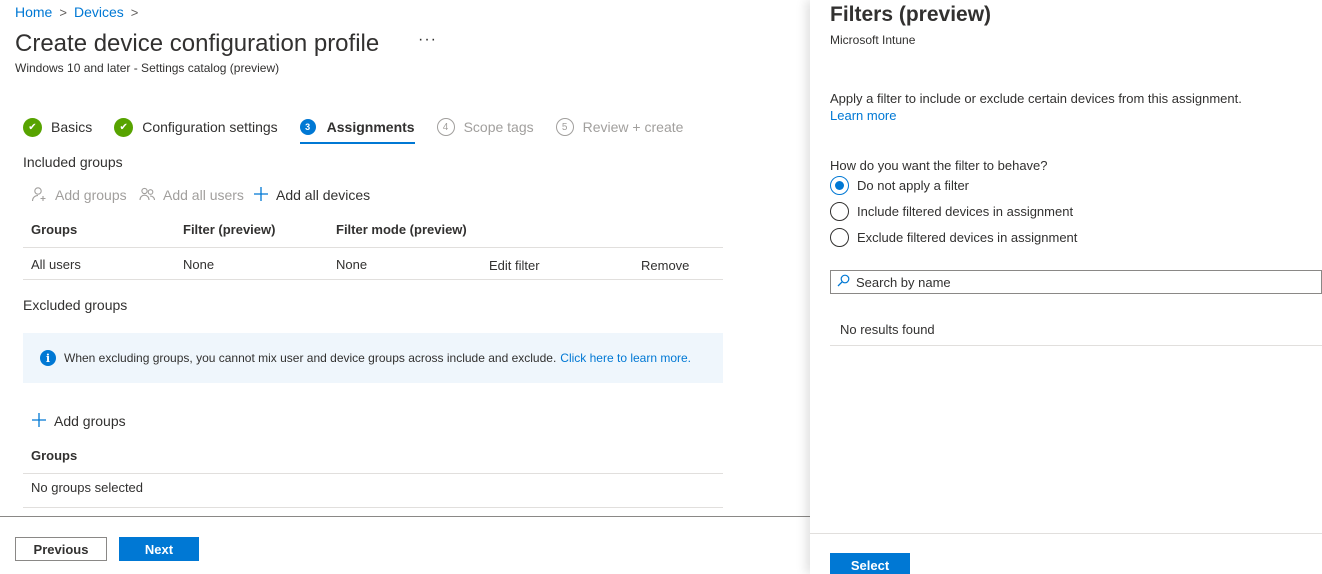  What do you see at coordinates (48, 358) in the screenshot?
I see `info-icon: i` at bounding box center [48, 358].